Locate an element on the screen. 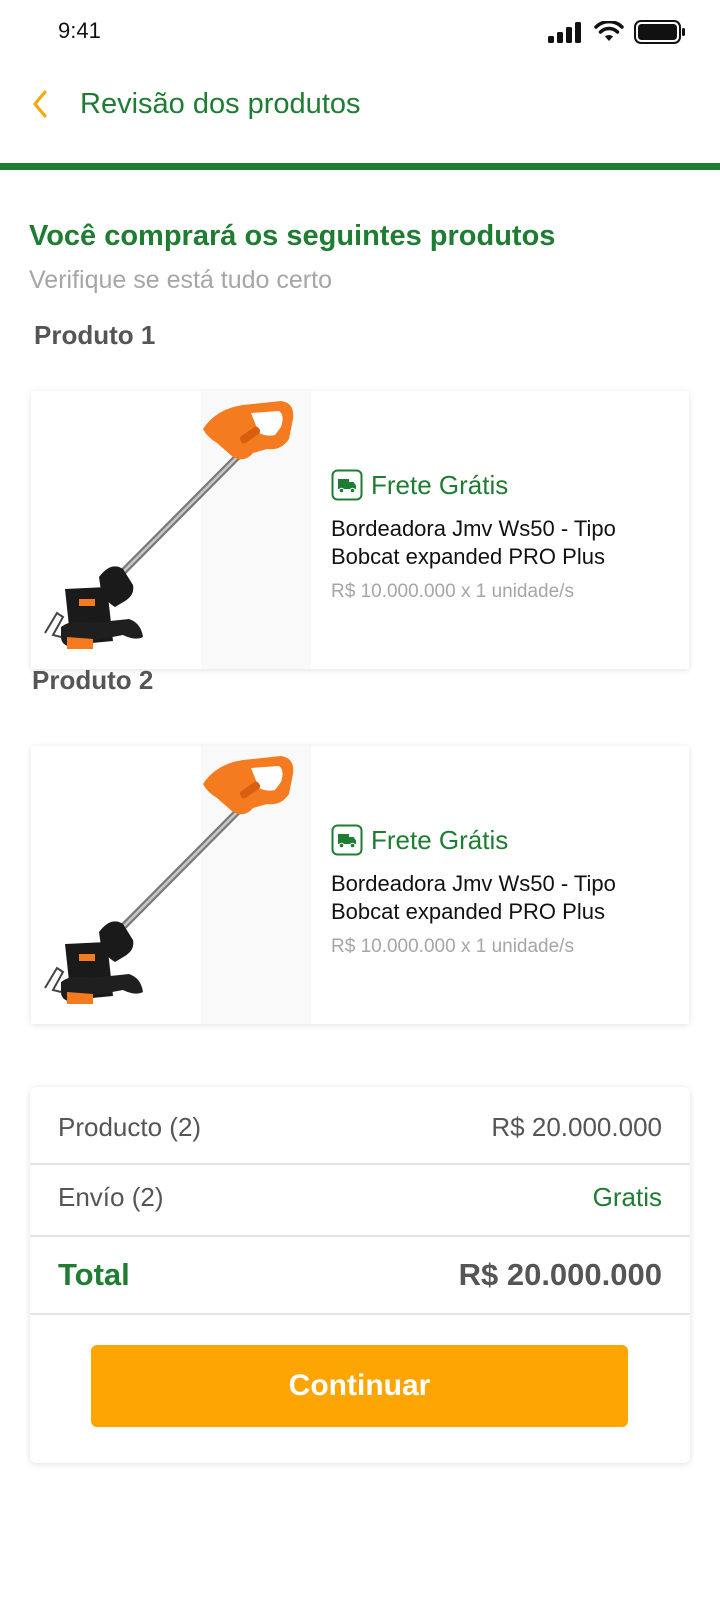 The height and width of the screenshot is (1618, 720). battery-icon is located at coordinates (659, 32).